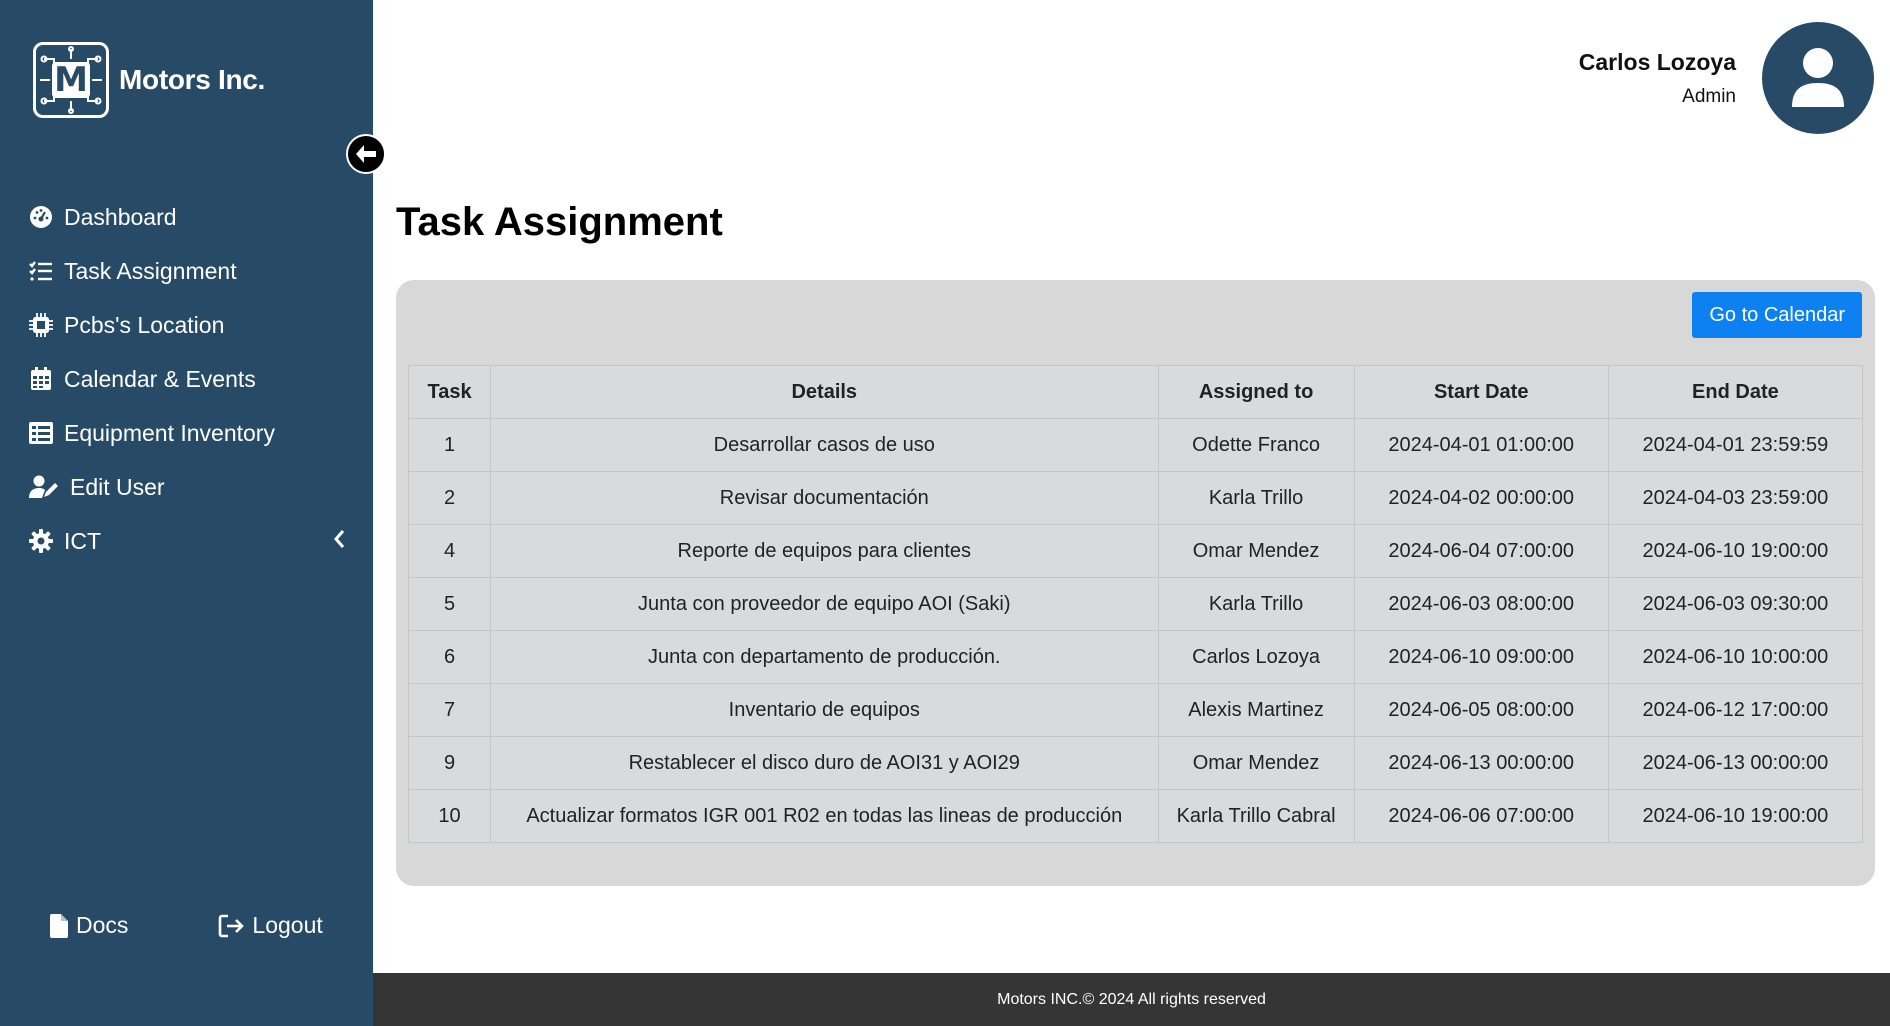 The width and height of the screenshot is (1890, 1026). I want to click on go-to-calendar-button: Go to Calendar, so click(1777, 315).